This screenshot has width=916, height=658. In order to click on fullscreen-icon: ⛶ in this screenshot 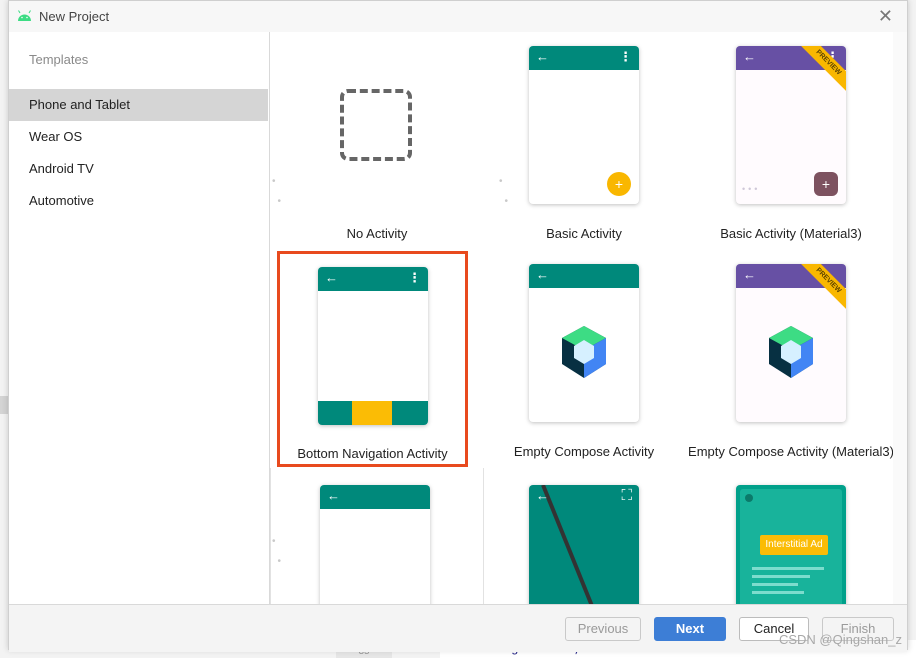, I will do `click(626, 495)`.